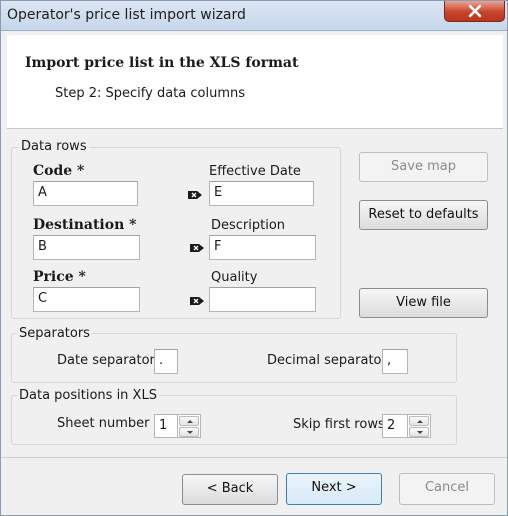 The image size is (508, 516). What do you see at coordinates (339, 424) in the screenshot?
I see `skip-rows-label: Skip first rows` at bounding box center [339, 424].